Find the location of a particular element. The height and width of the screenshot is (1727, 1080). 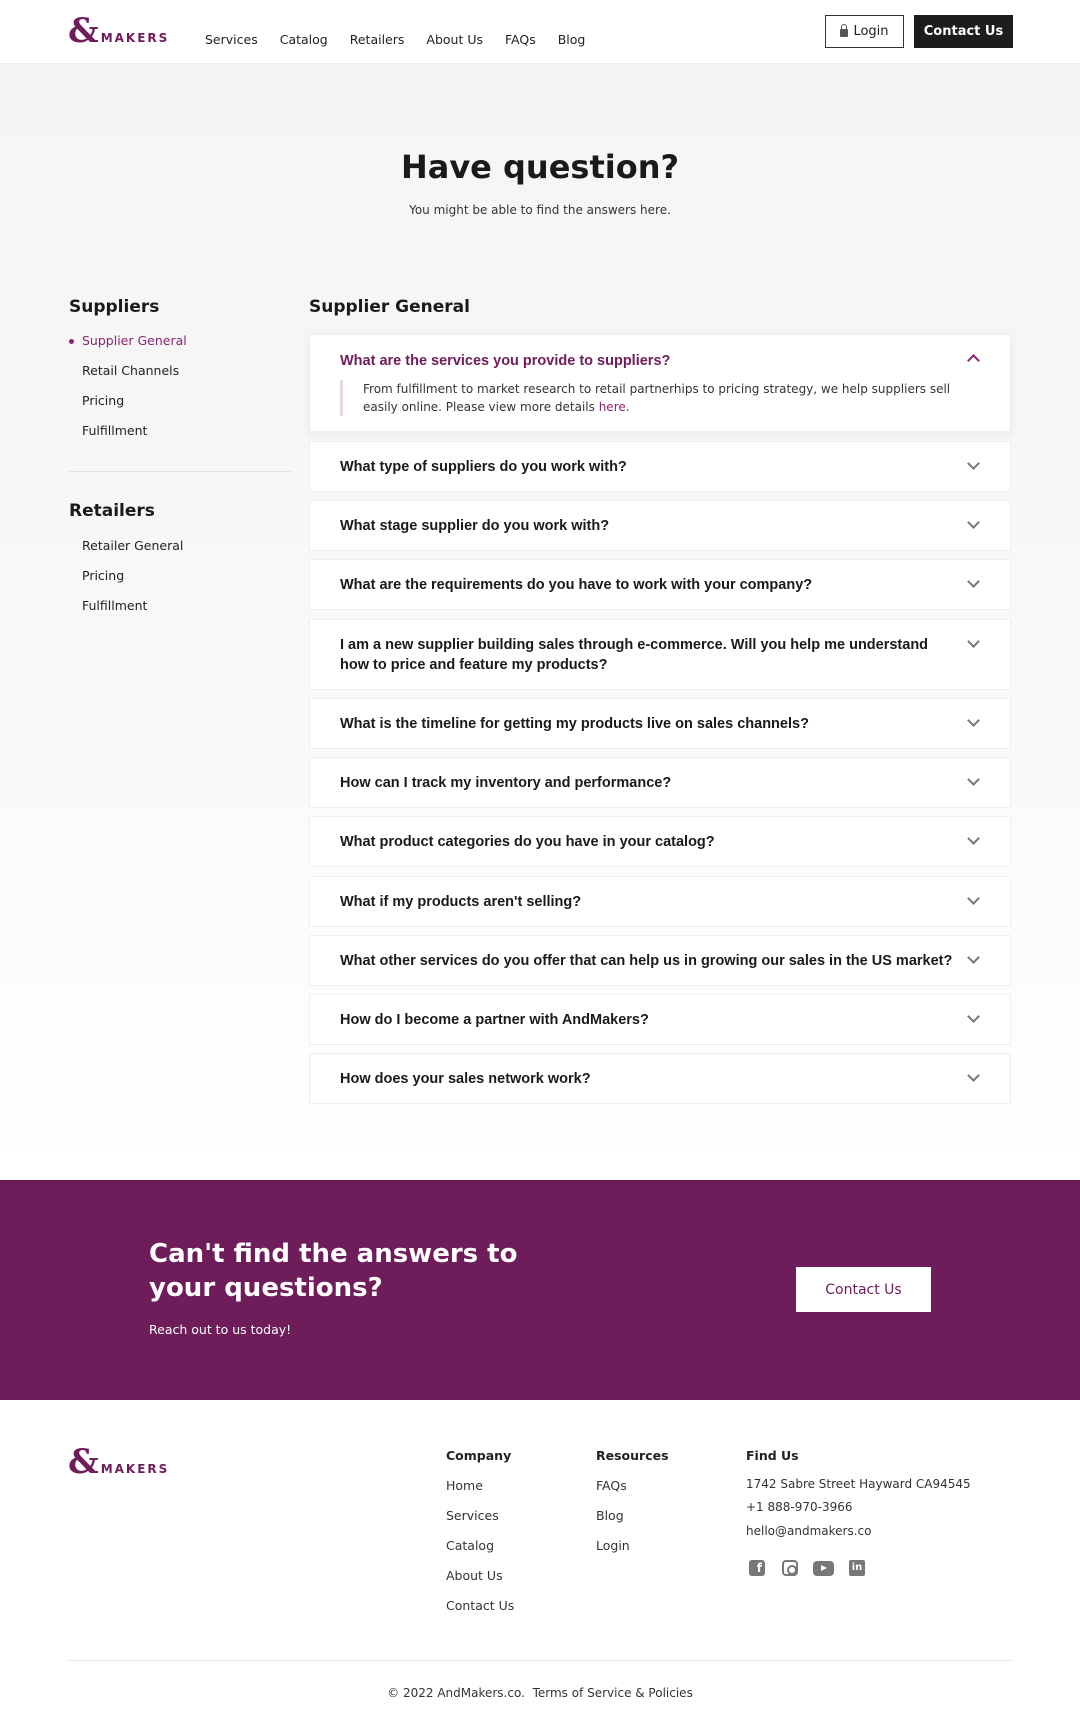

nav-blog: Blog is located at coordinates (572, 39).